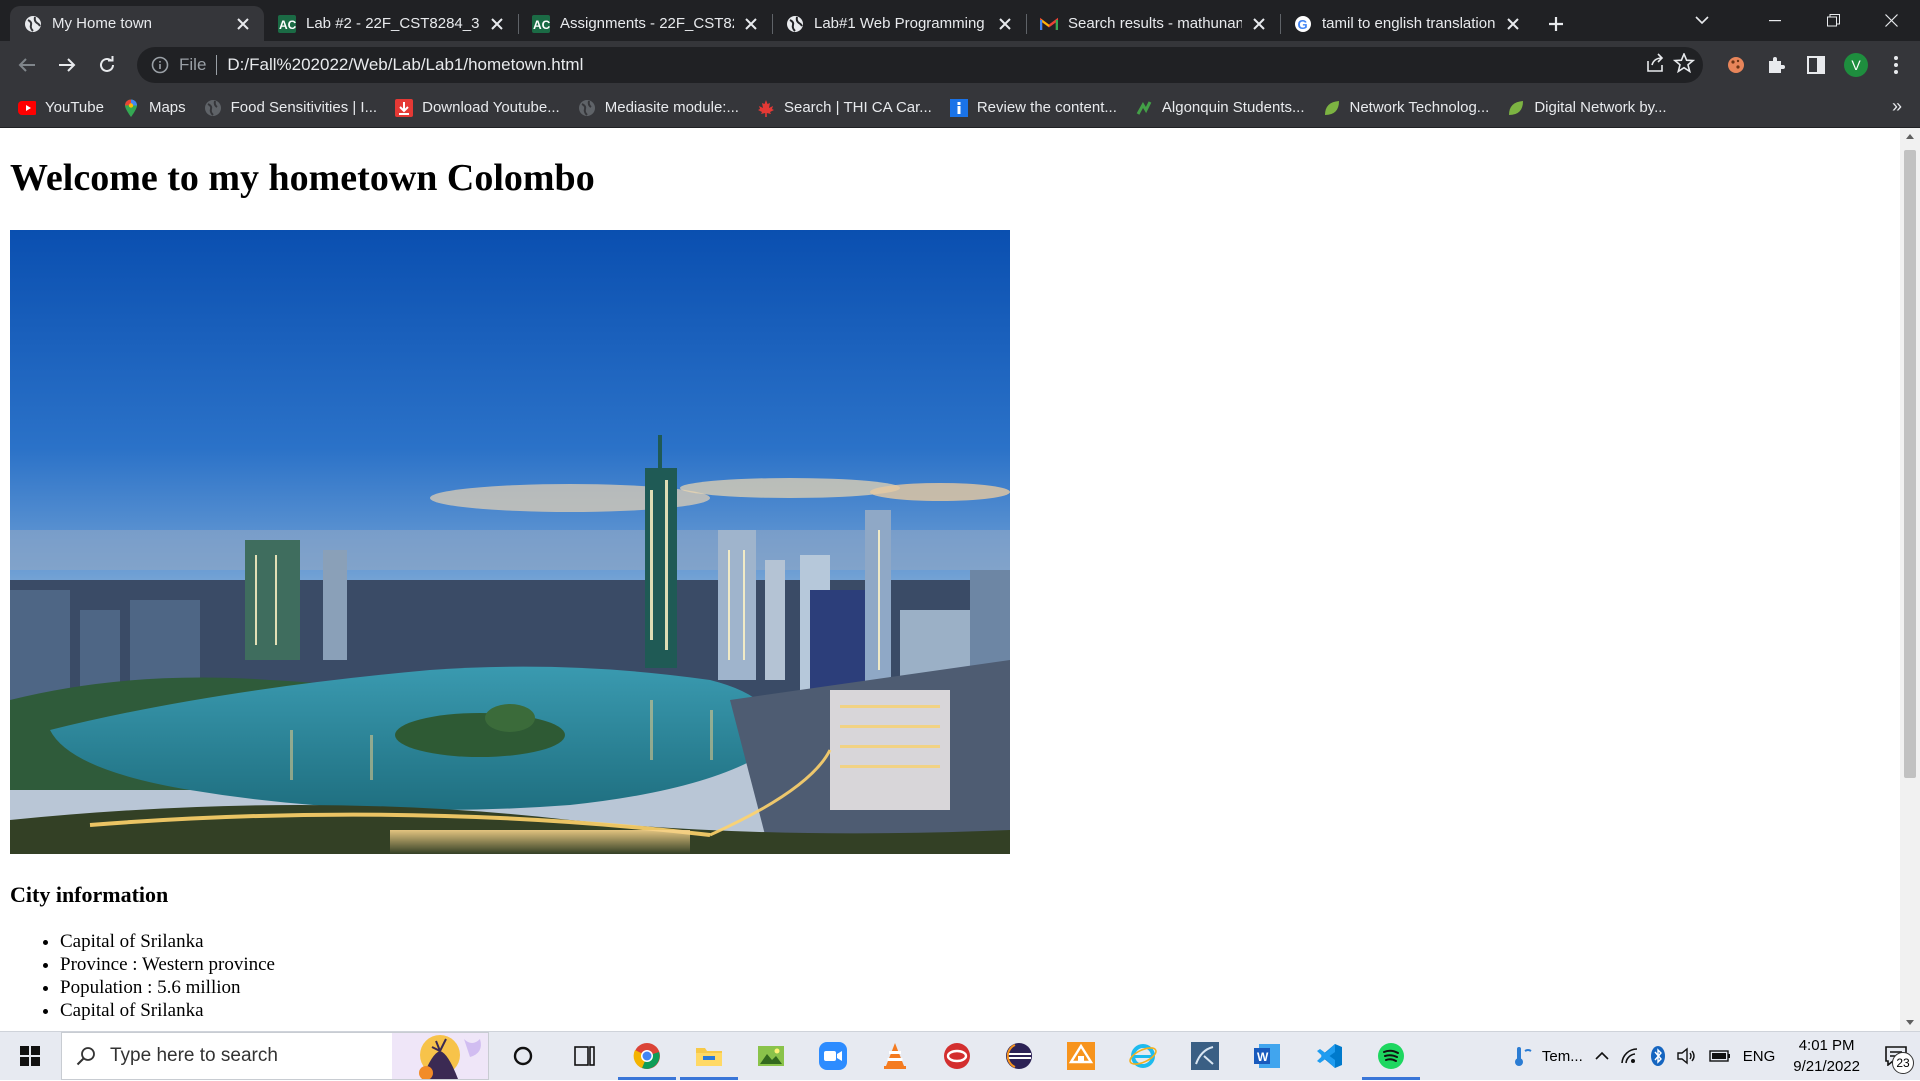 The width and height of the screenshot is (1920, 1081). What do you see at coordinates (1759, 1056) in the screenshot?
I see `language-indicator: ENG` at bounding box center [1759, 1056].